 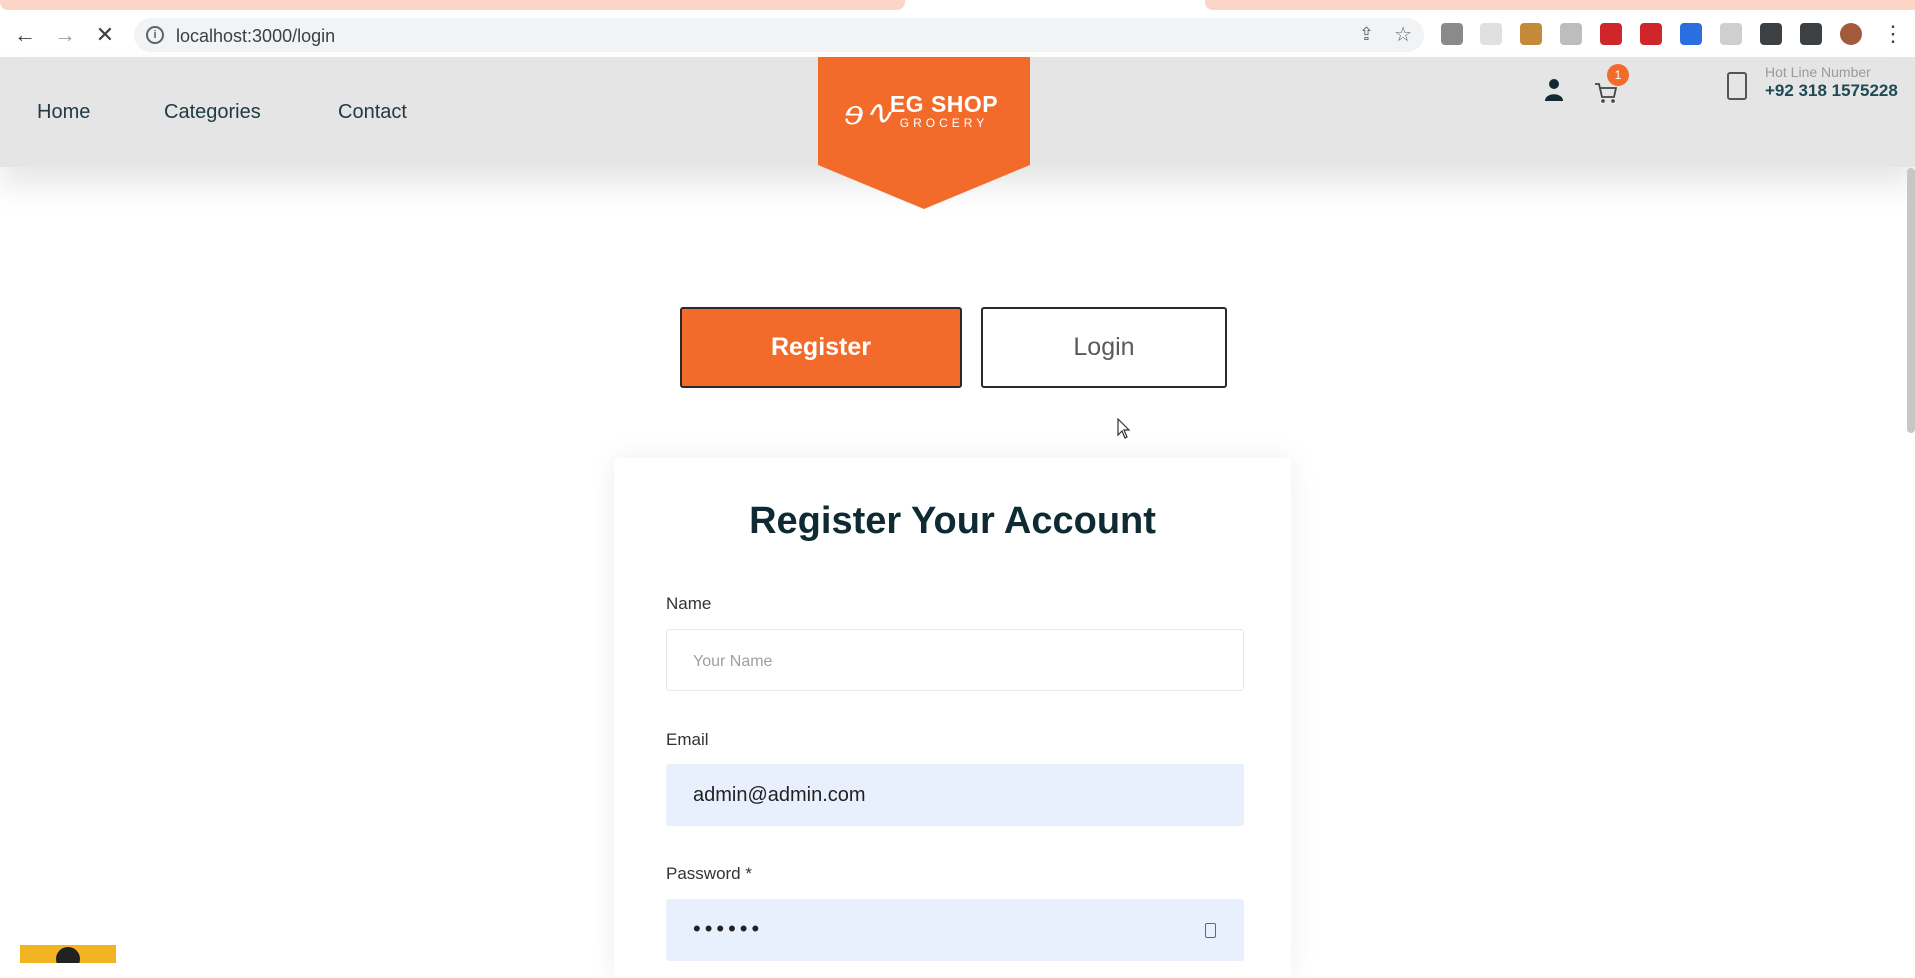 I want to click on address-bar: i localhost:3000/login ⇪ ☆, so click(x=779, y=35).